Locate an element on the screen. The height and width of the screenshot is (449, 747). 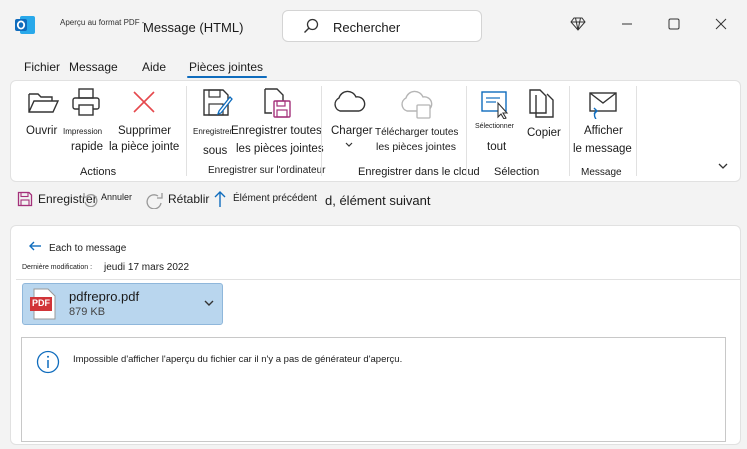
group-label-save-to-cloud: Enregistrer dans le cloud is located at coordinates (419, 172).